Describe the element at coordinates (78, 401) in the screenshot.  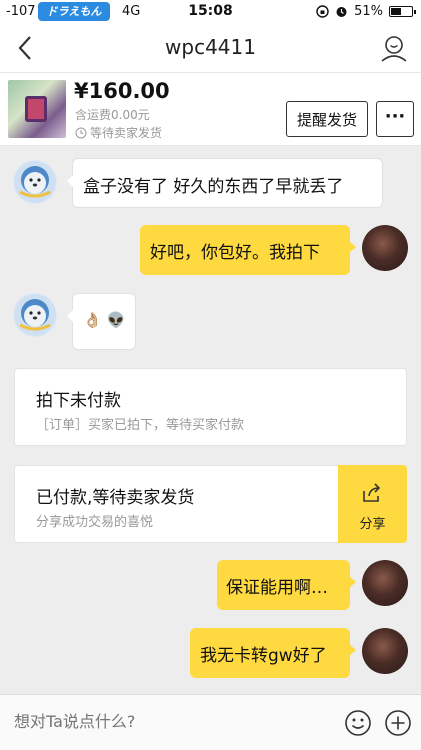
I see `order-card-title: 拍下未付款` at that location.